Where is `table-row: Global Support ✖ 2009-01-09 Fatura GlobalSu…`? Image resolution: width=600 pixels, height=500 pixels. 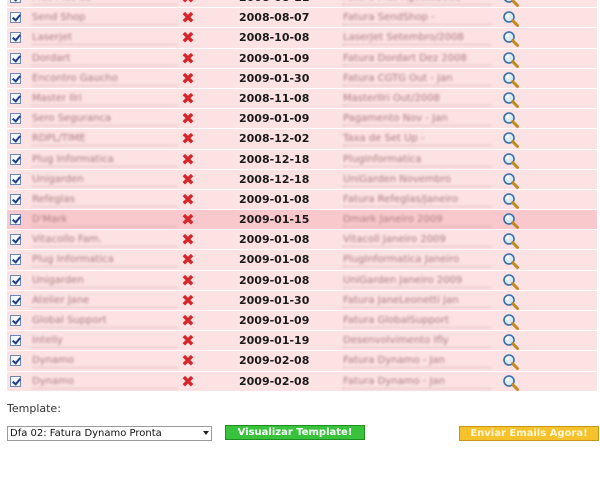
table-row: Global Support ✖ 2009-01-09 Fatura GlobalSu… is located at coordinates (302, 321).